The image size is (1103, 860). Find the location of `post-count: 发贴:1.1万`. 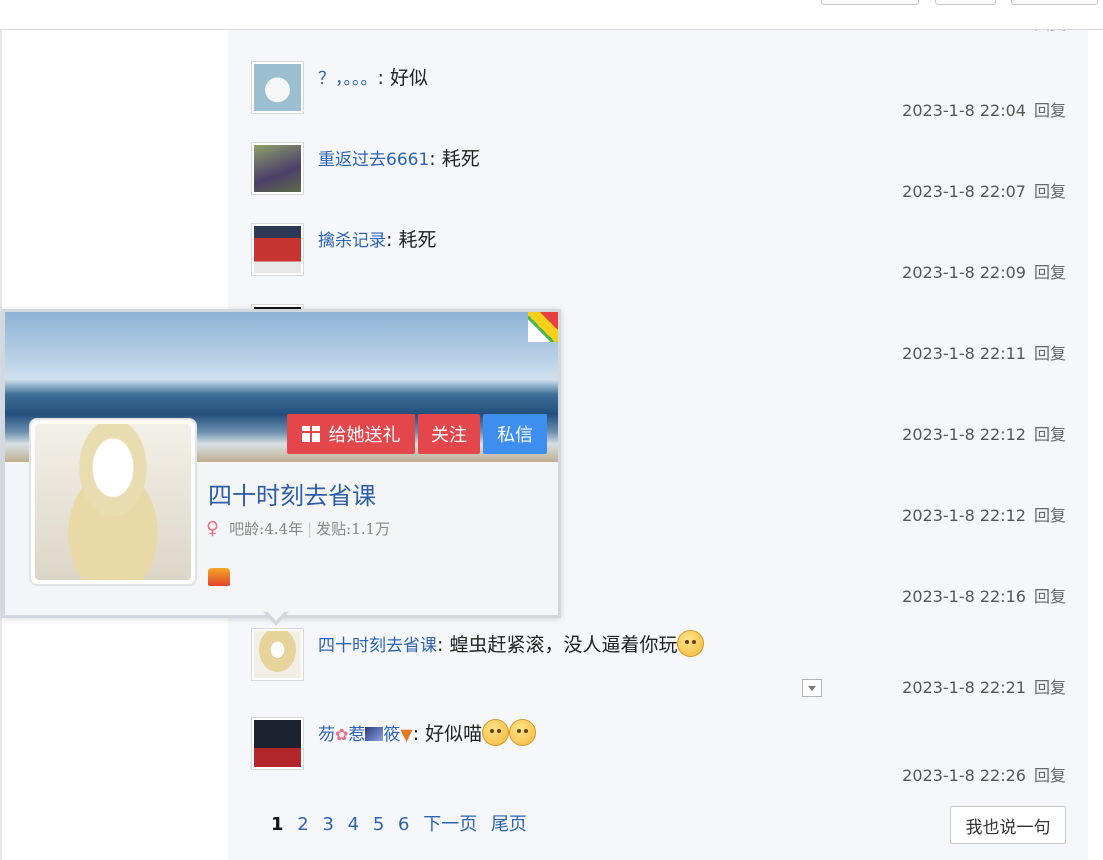

post-count: 发贴:1.1万 is located at coordinates (353, 529).